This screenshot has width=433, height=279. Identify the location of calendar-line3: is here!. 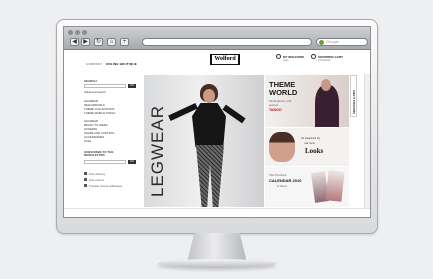
(282, 186).